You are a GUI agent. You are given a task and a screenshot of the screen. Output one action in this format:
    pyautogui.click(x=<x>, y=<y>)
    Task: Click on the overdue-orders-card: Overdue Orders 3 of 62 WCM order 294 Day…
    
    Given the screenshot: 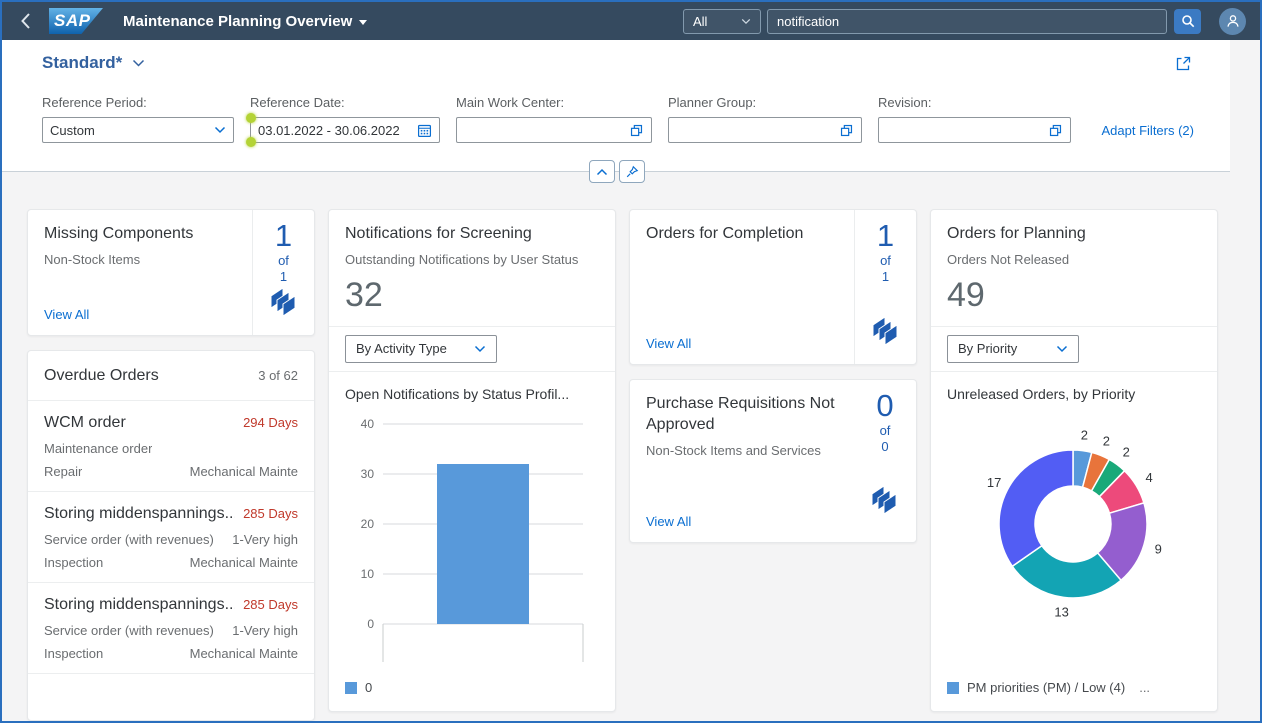 What is the action you would take?
    pyautogui.click(x=171, y=535)
    